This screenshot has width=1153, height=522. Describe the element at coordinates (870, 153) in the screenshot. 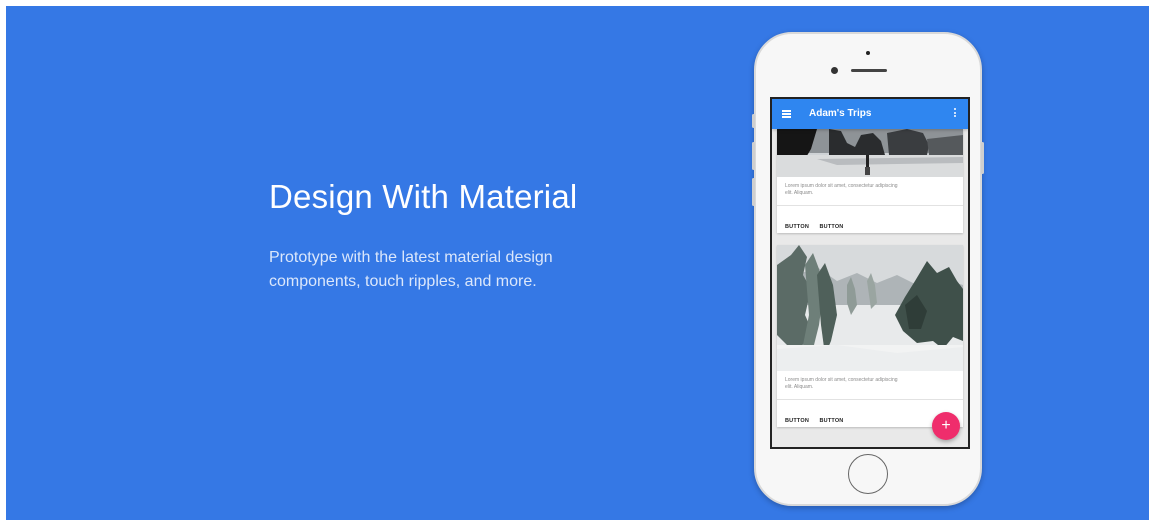

I see `beach-rocks-photo` at that location.